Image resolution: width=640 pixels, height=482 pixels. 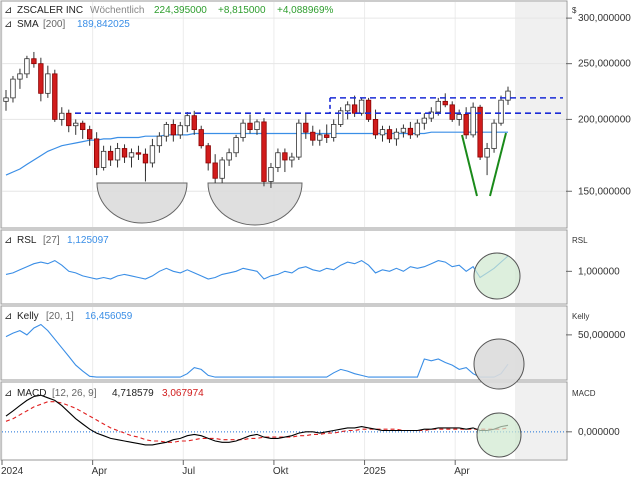 What do you see at coordinates (117, 10) in the screenshot?
I see `interval-label: Wöchentlich` at bounding box center [117, 10].